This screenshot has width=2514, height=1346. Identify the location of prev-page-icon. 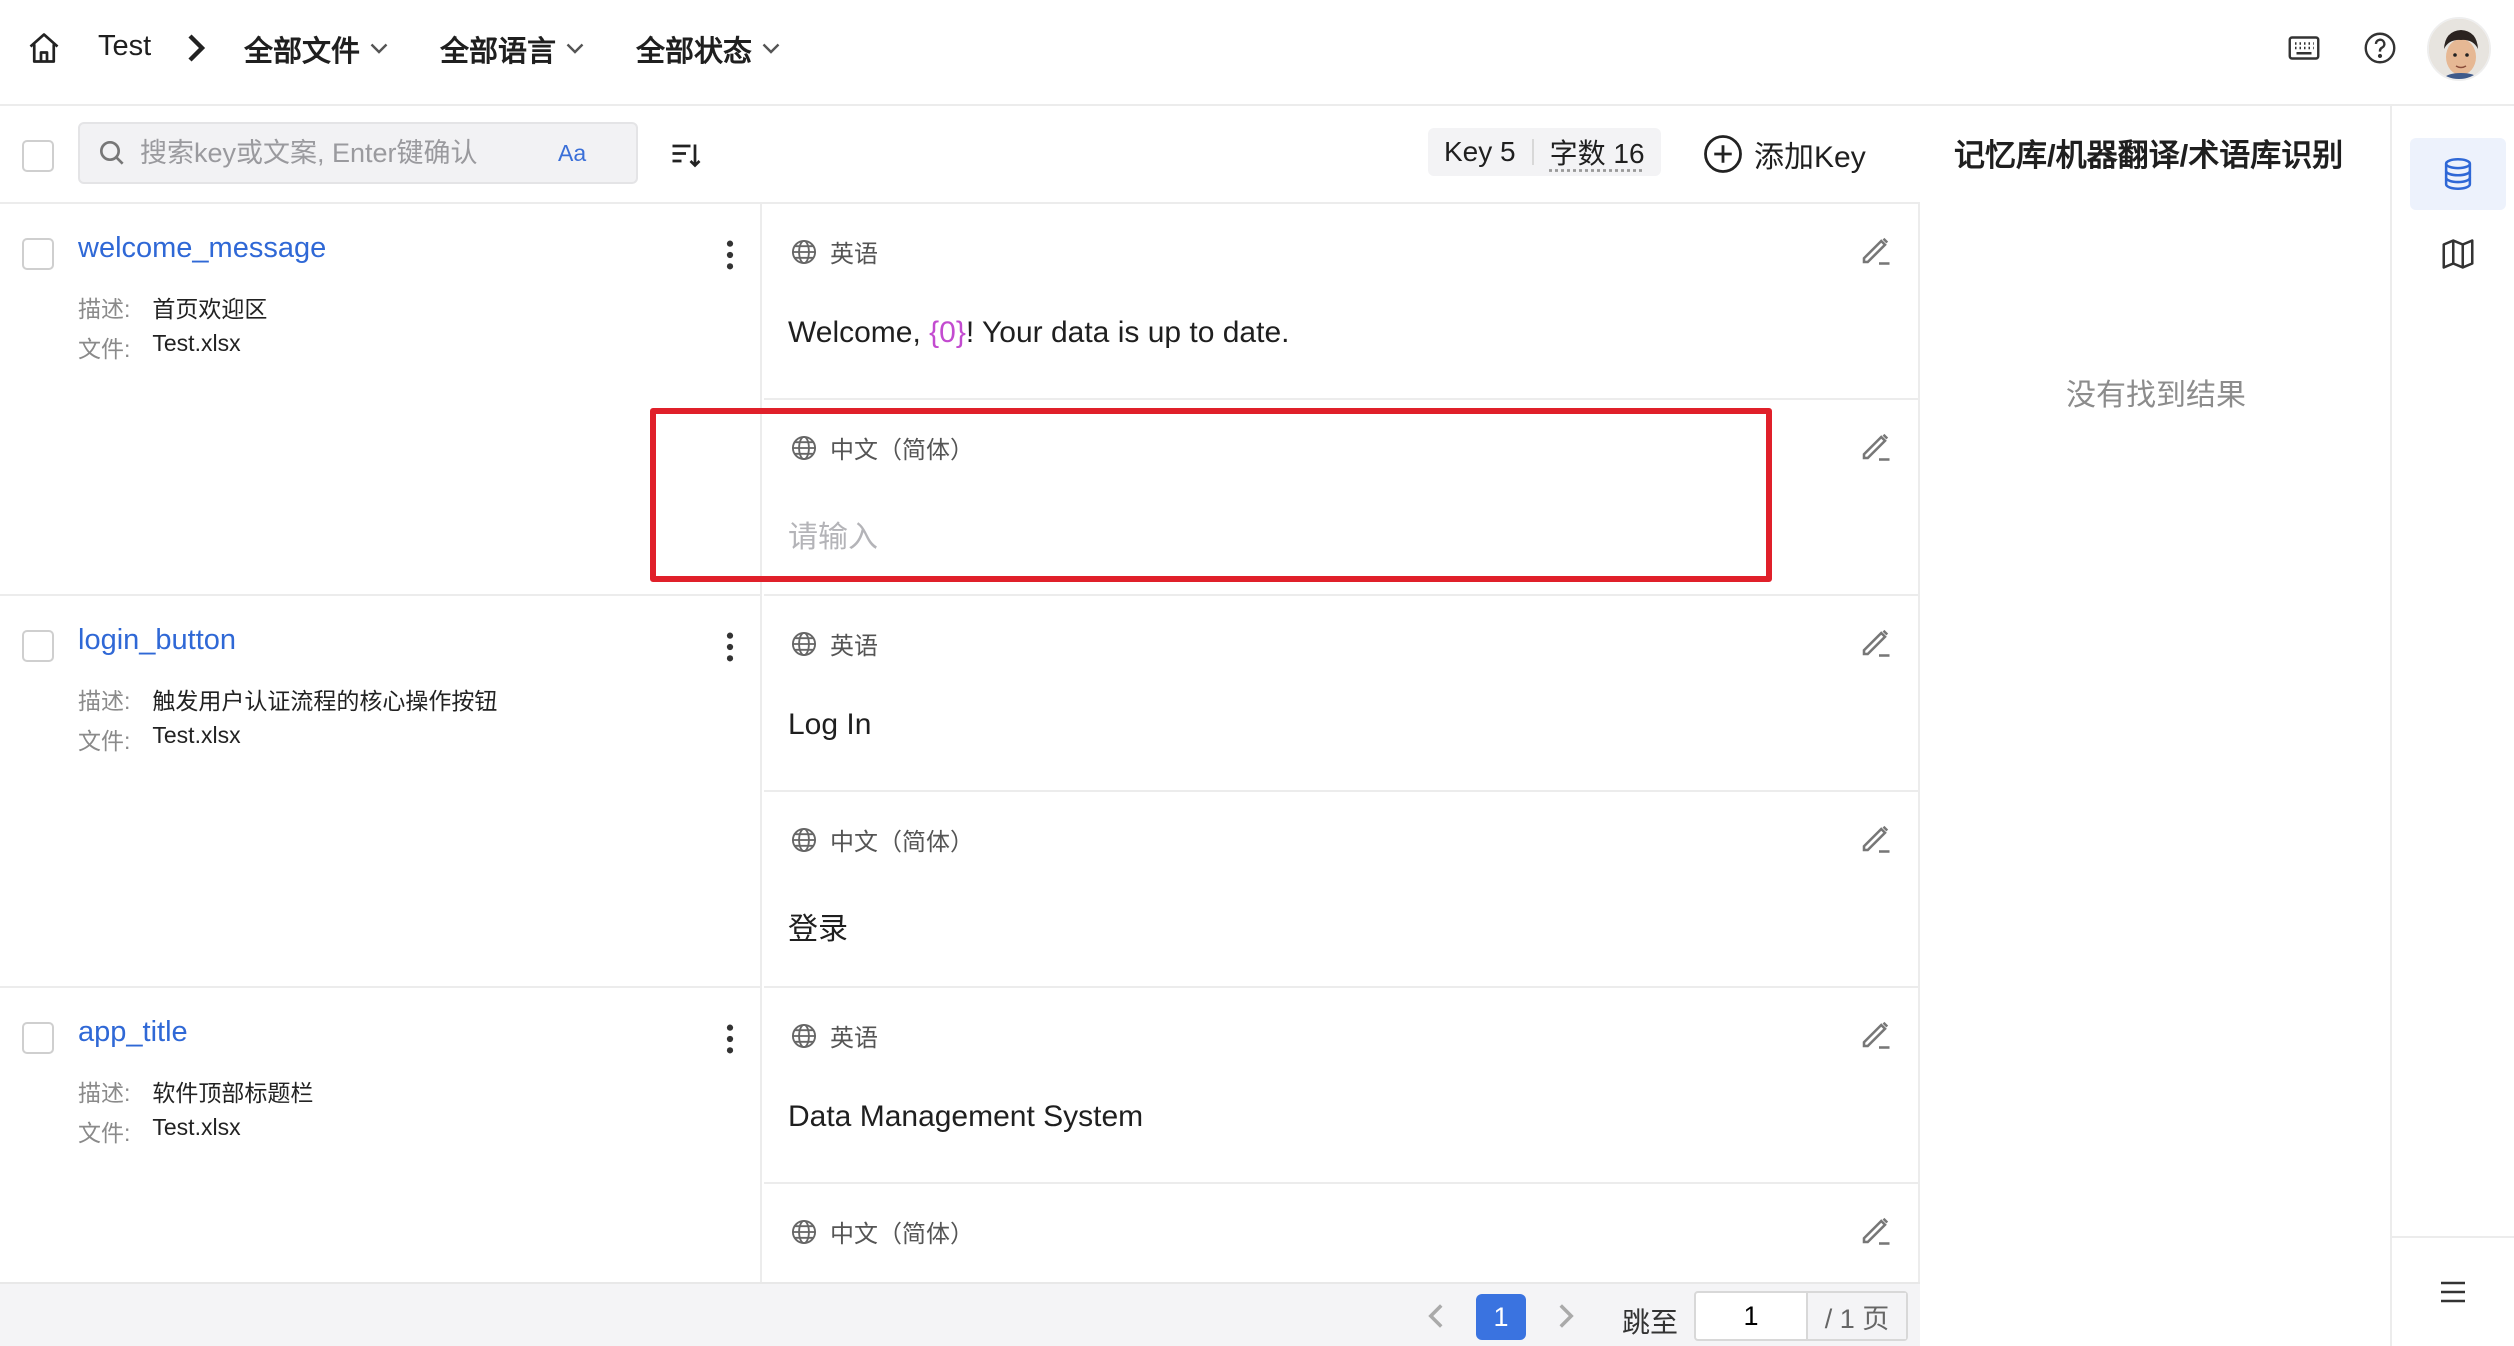
(1436, 1316).